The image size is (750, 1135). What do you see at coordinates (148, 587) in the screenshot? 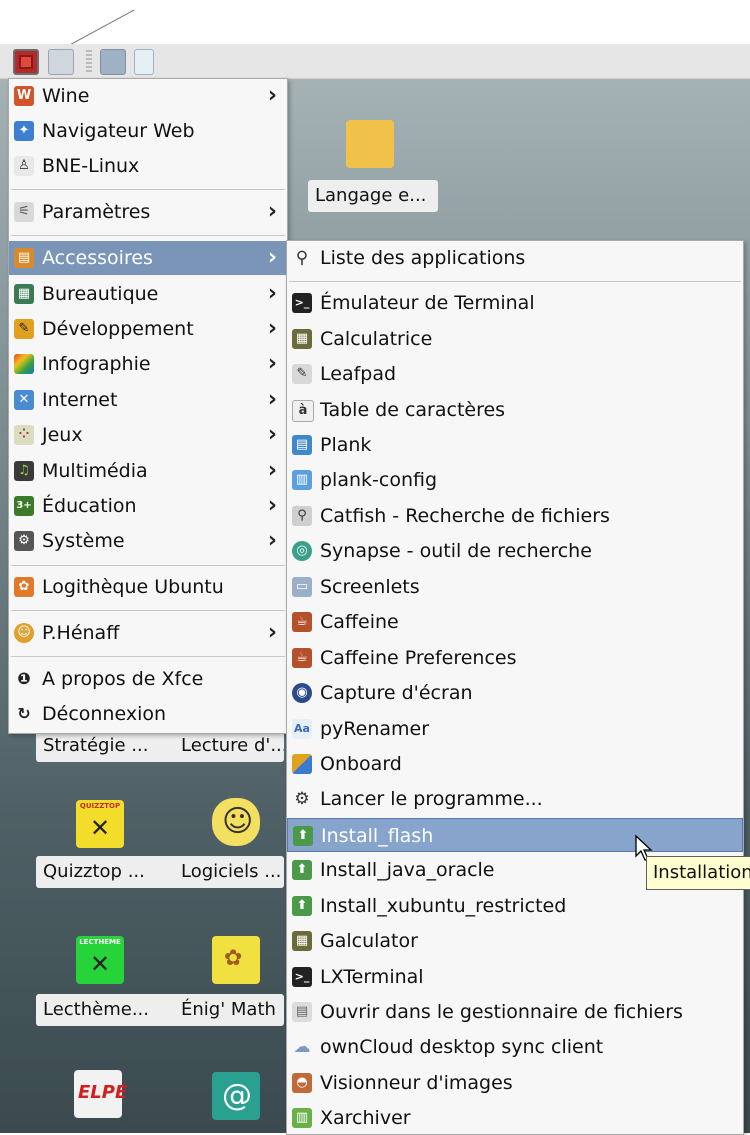
I see `menu-item-logitheque-ubuntu: ✿ Logithèque Ubuntu` at bounding box center [148, 587].